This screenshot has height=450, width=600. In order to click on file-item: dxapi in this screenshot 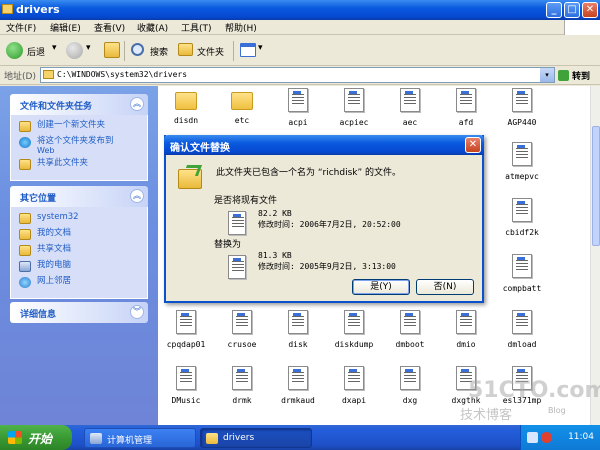, I will do `click(354, 385)`.